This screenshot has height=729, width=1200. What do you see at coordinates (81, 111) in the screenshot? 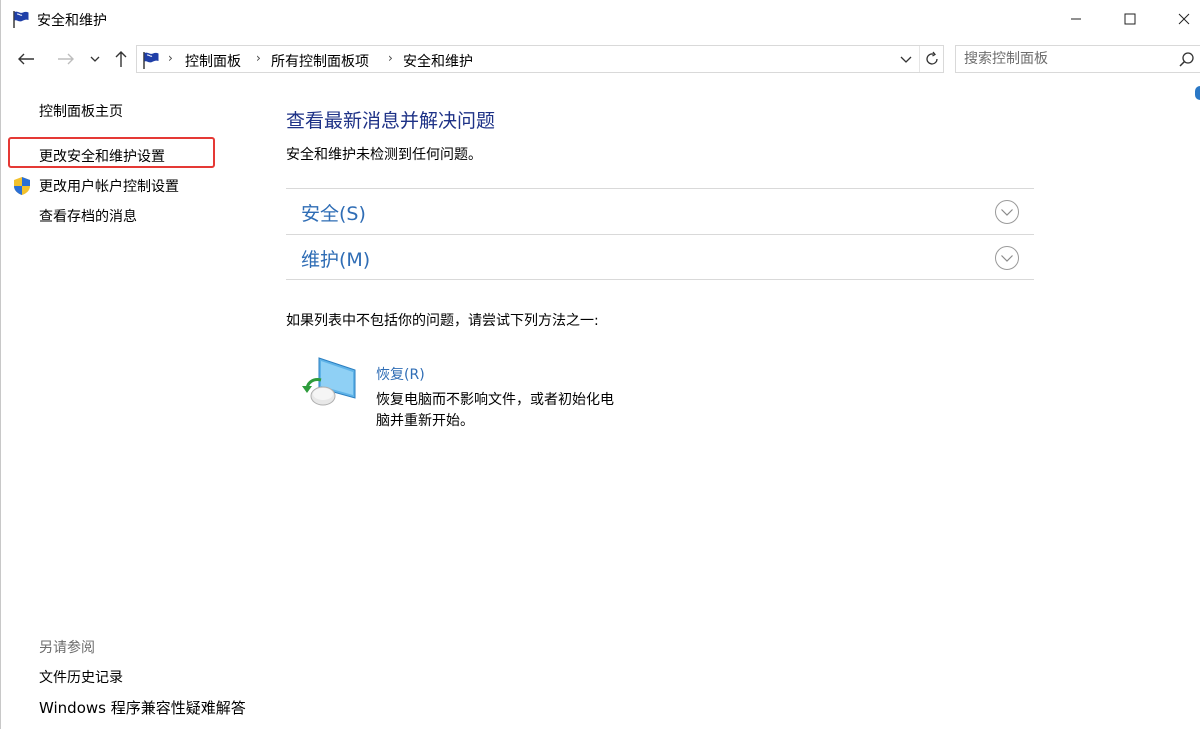
I see `sidebar-control-panel-home: 控制面板主页` at bounding box center [81, 111].